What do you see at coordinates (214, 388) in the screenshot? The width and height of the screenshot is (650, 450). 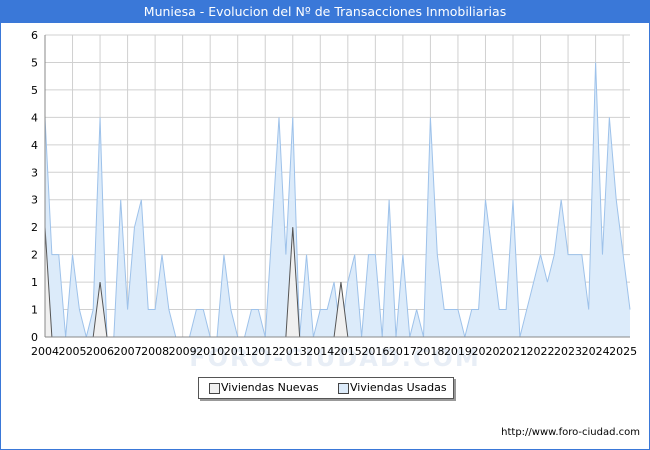 I see `legend-swatch-nuevas` at bounding box center [214, 388].